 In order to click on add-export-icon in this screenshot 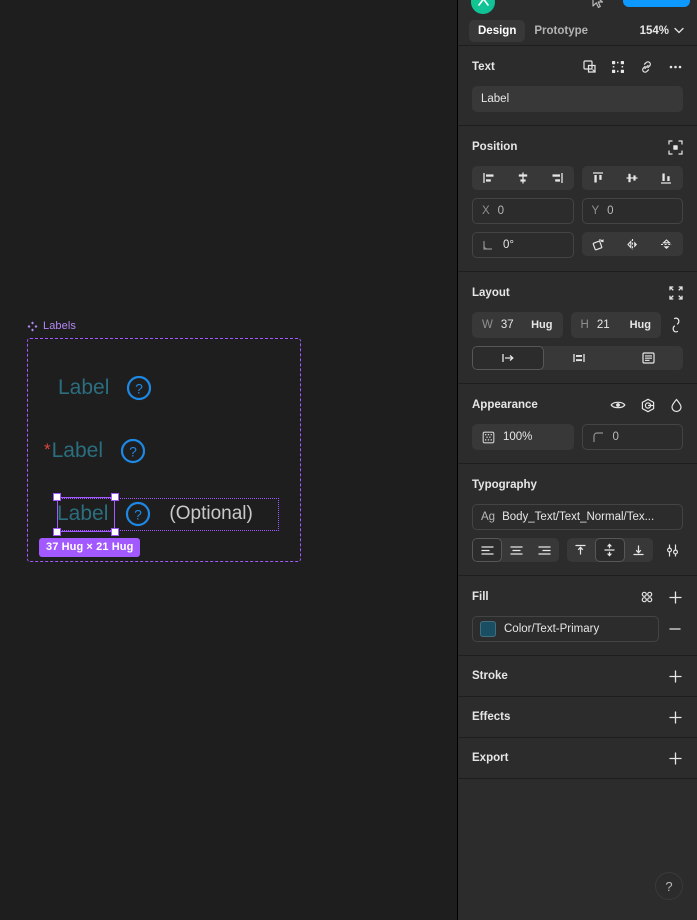, I will do `click(675, 758)`.